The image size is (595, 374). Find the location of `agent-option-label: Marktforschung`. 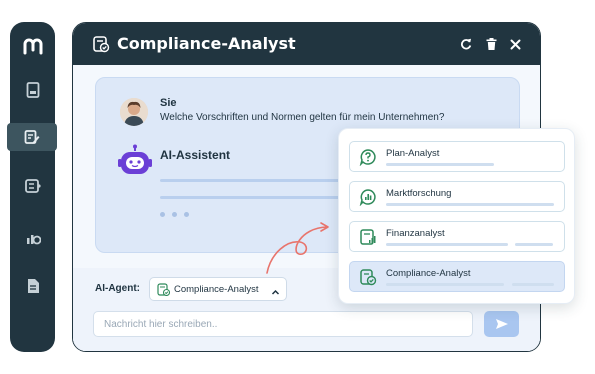

agent-option-label: Marktforschung is located at coordinates (419, 193).